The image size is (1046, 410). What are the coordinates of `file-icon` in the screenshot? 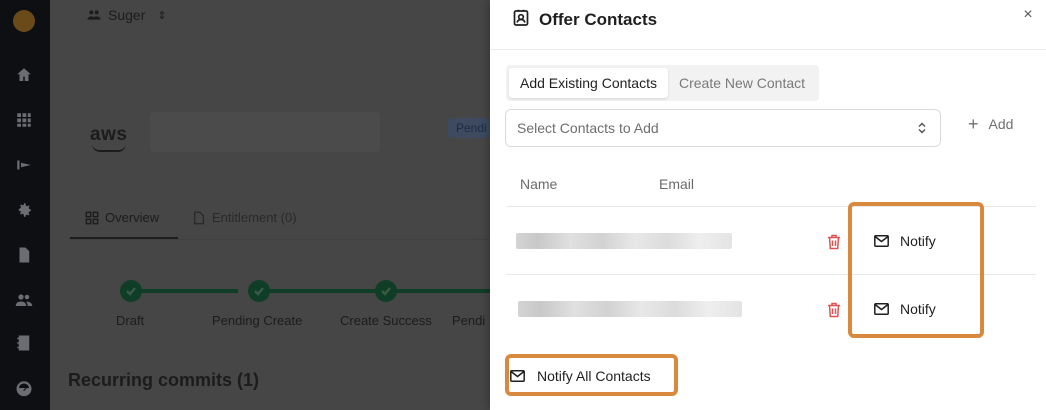 It's located at (199, 217).